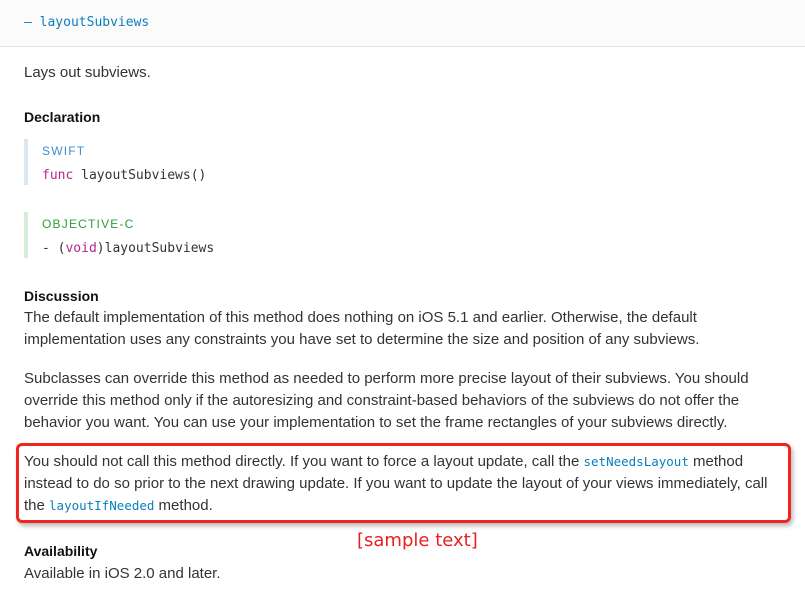 This screenshot has height=605, width=805. What do you see at coordinates (88, 224) in the screenshot?
I see `objc-language-label: OBJECTIVE-C` at bounding box center [88, 224].